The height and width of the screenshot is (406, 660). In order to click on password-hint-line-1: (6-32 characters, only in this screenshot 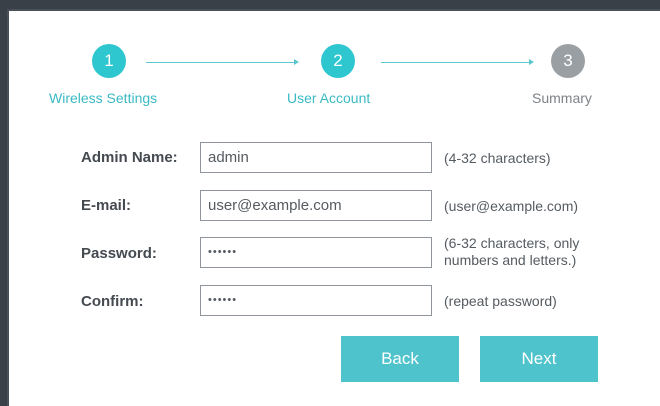, I will do `click(512, 243)`.